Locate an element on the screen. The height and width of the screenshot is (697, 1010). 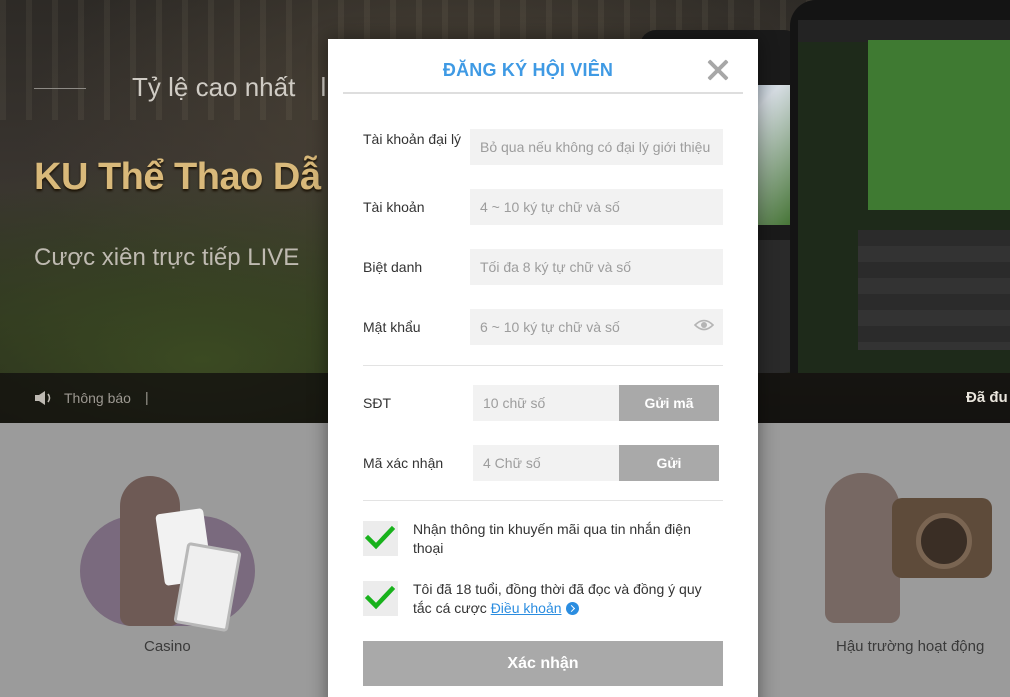
agent-label: Tài khoản đại lý is located at coordinates (412, 139).